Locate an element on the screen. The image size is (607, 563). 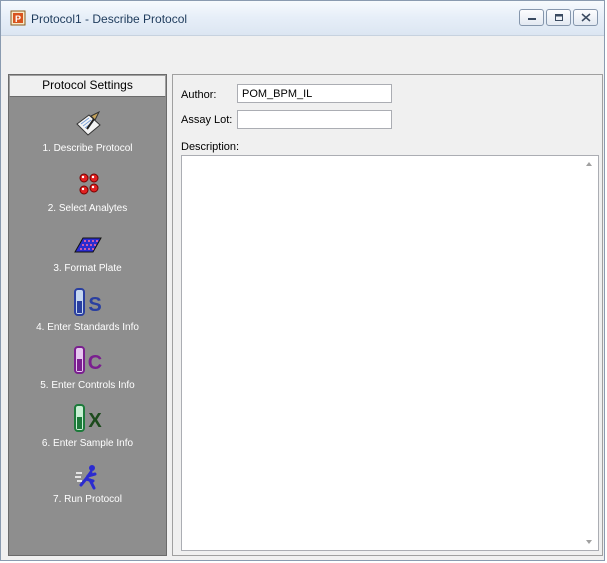
step-label: 2. Select Analytes is located at coordinates (87, 208).